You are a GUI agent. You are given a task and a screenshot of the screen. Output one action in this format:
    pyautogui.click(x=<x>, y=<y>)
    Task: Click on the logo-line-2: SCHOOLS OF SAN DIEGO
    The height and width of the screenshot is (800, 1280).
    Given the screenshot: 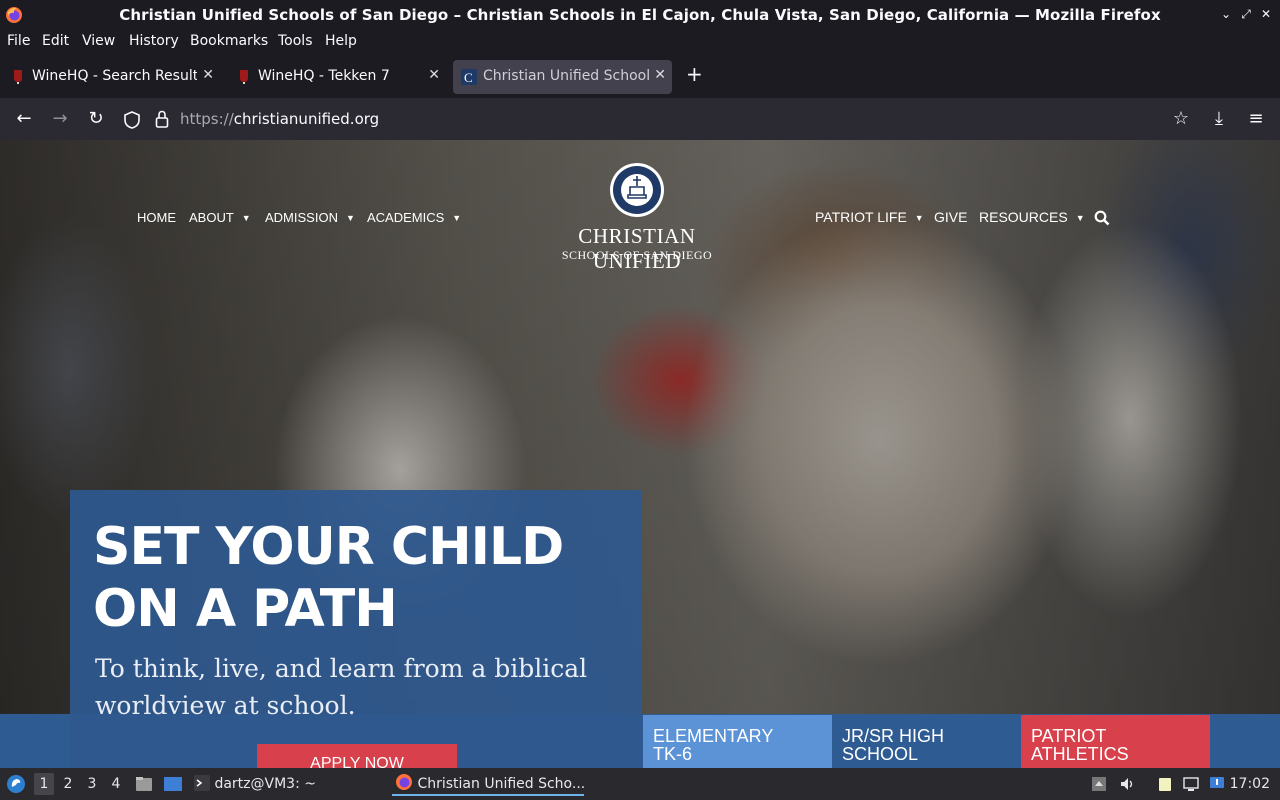 What is the action you would take?
    pyautogui.click(x=637, y=255)
    